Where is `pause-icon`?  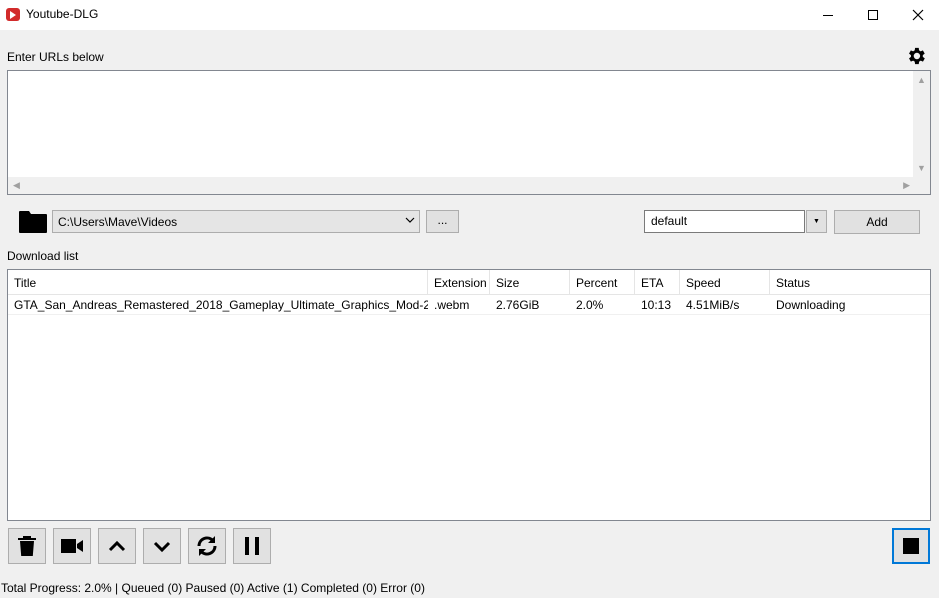
pause-icon is located at coordinates (252, 546).